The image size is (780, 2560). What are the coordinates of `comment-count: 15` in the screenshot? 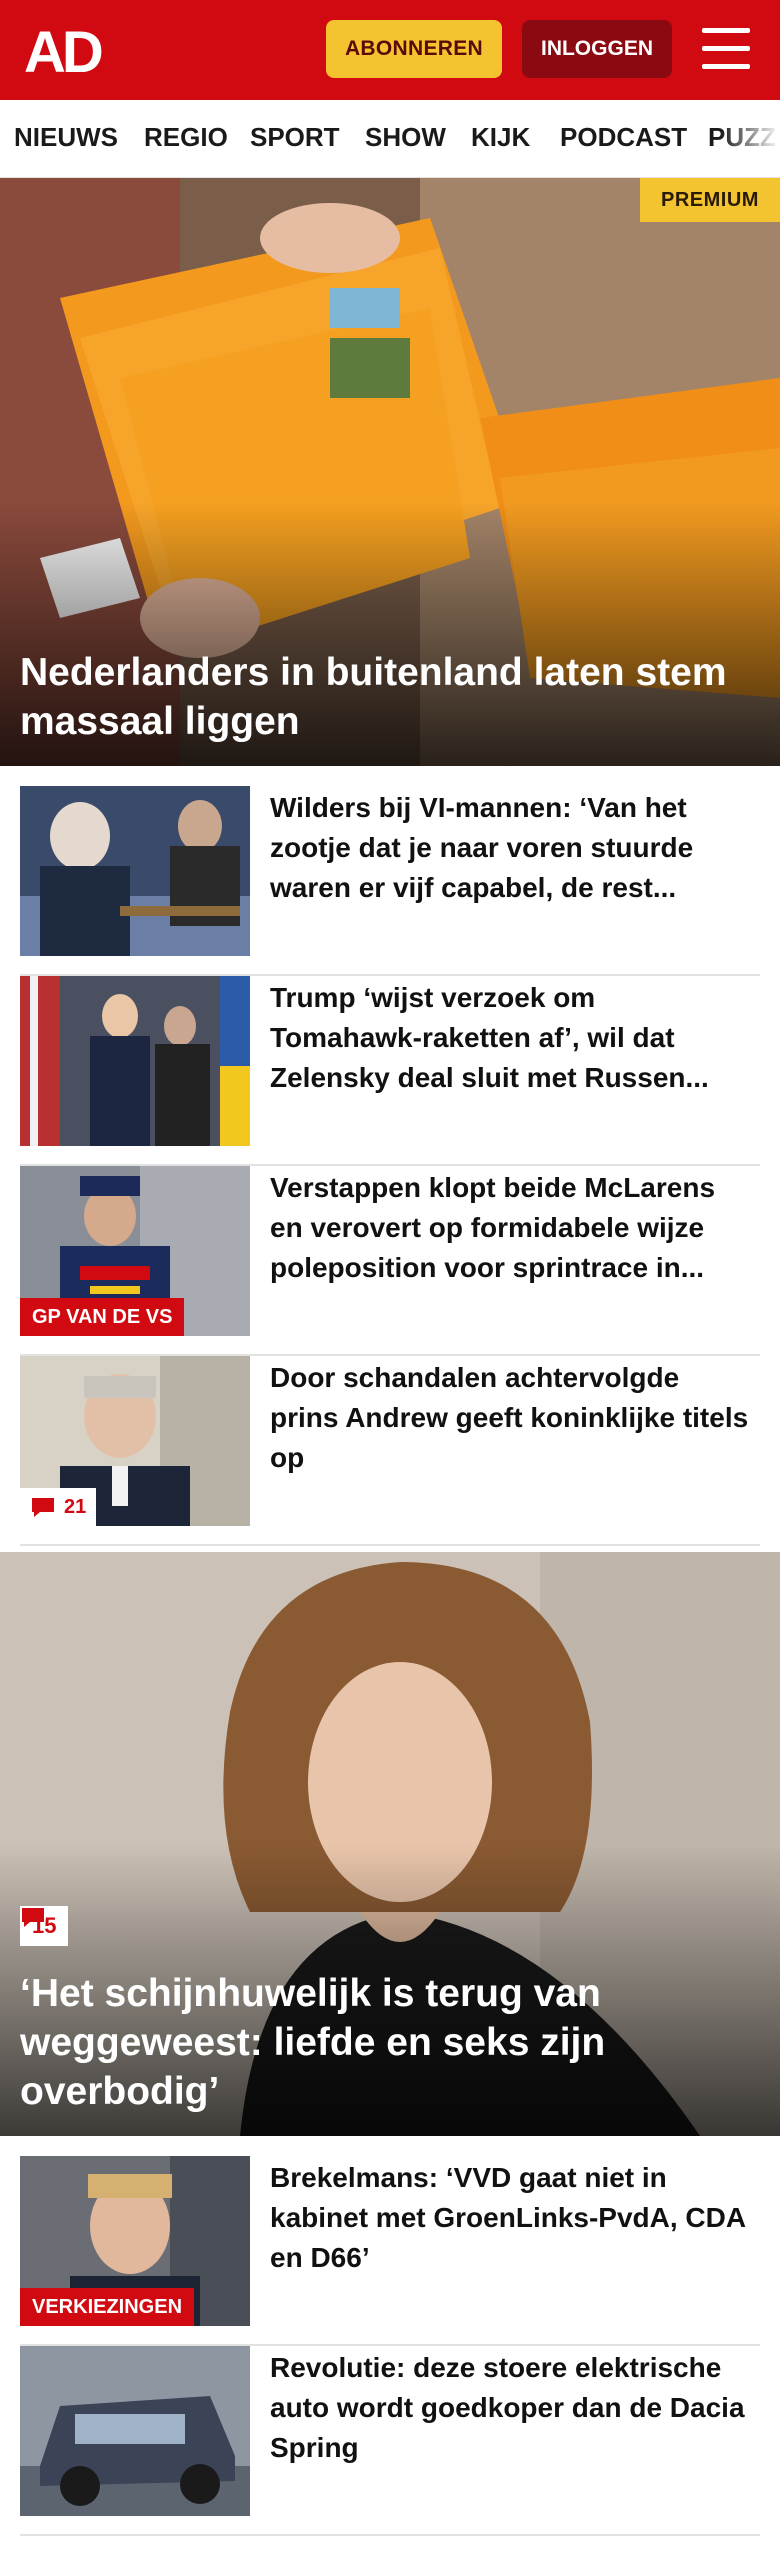 It's located at (44, 1926).